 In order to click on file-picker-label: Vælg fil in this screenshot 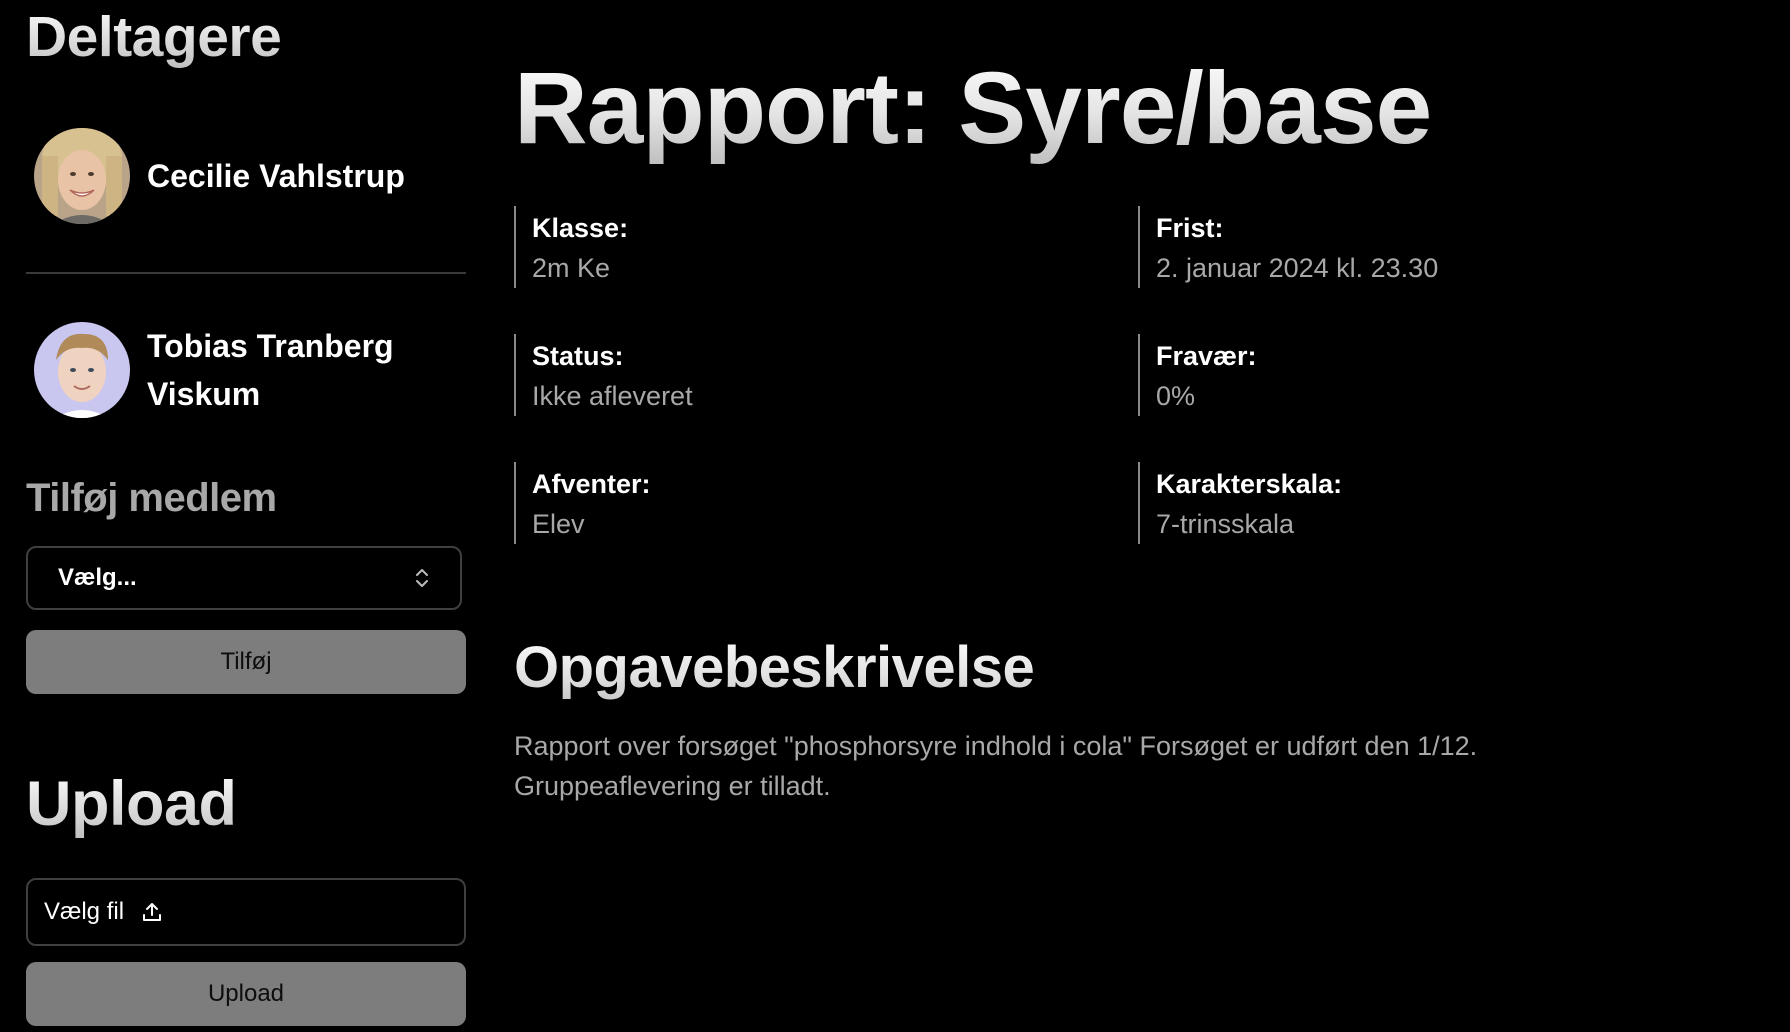, I will do `click(84, 911)`.